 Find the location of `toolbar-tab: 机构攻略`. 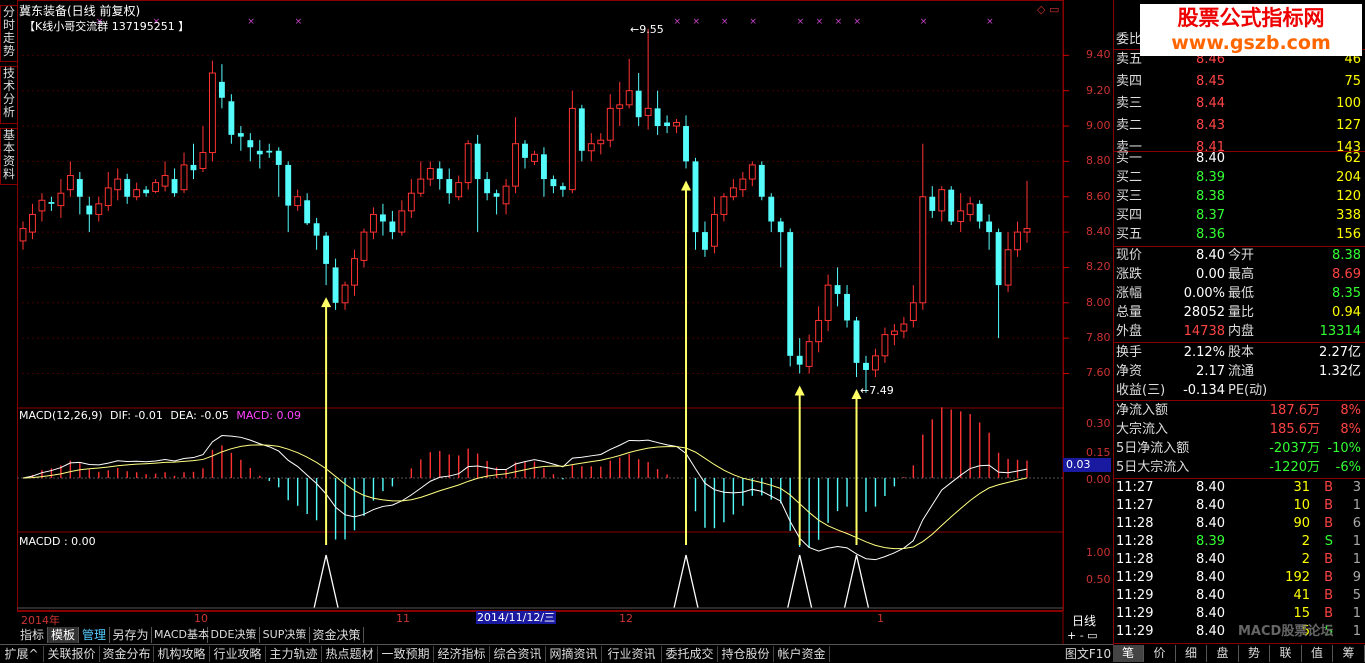

toolbar-tab: 机构攻略 is located at coordinates (182, 654).